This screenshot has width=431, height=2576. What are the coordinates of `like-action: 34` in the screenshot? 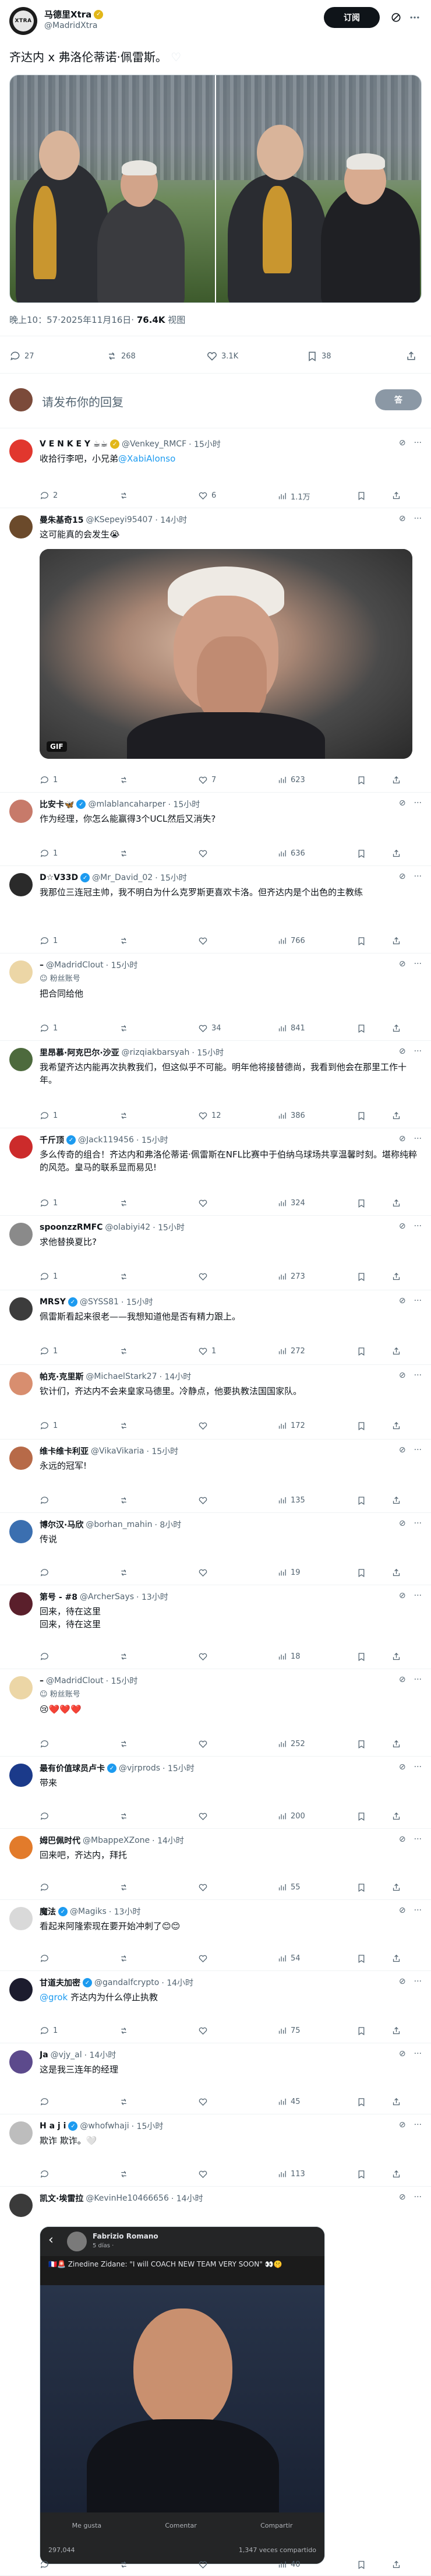 It's located at (209, 1028).